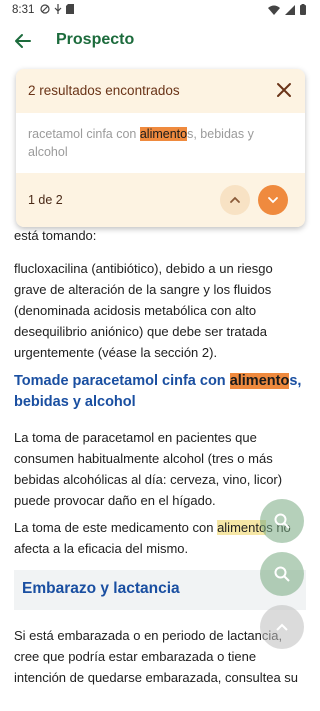 The image size is (320, 711). What do you see at coordinates (160, 200) in the screenshot?
I see `search-panel-footer: 1 de 2` at bounding box center [160, 200].